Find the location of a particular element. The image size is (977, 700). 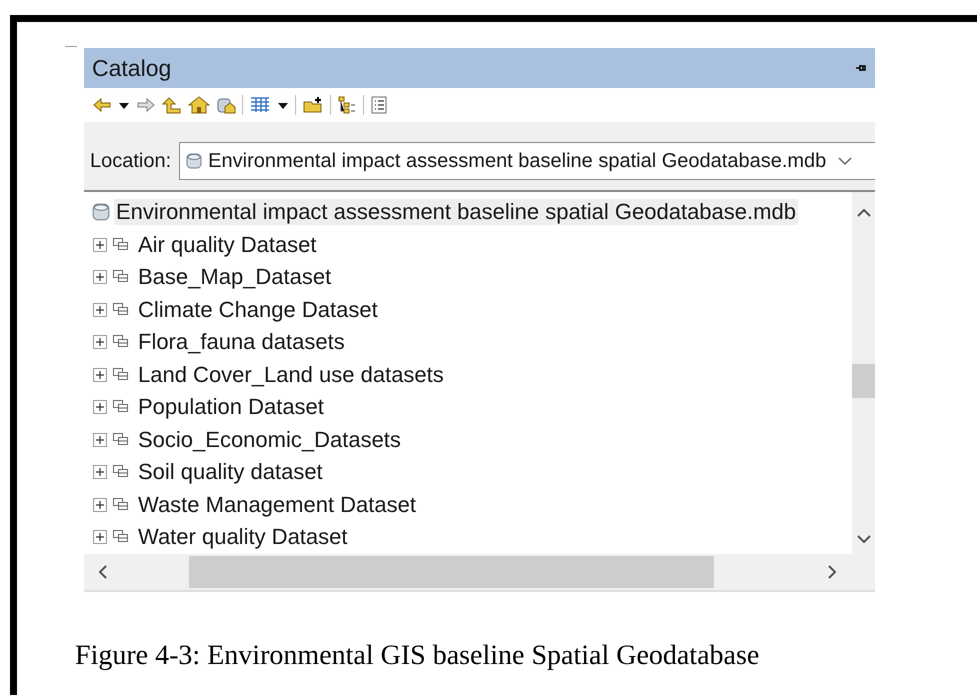

location-dropdown: Environmental impact assessment baseline spatial Geodatabase.mdb is located at coordinates (527, 161).